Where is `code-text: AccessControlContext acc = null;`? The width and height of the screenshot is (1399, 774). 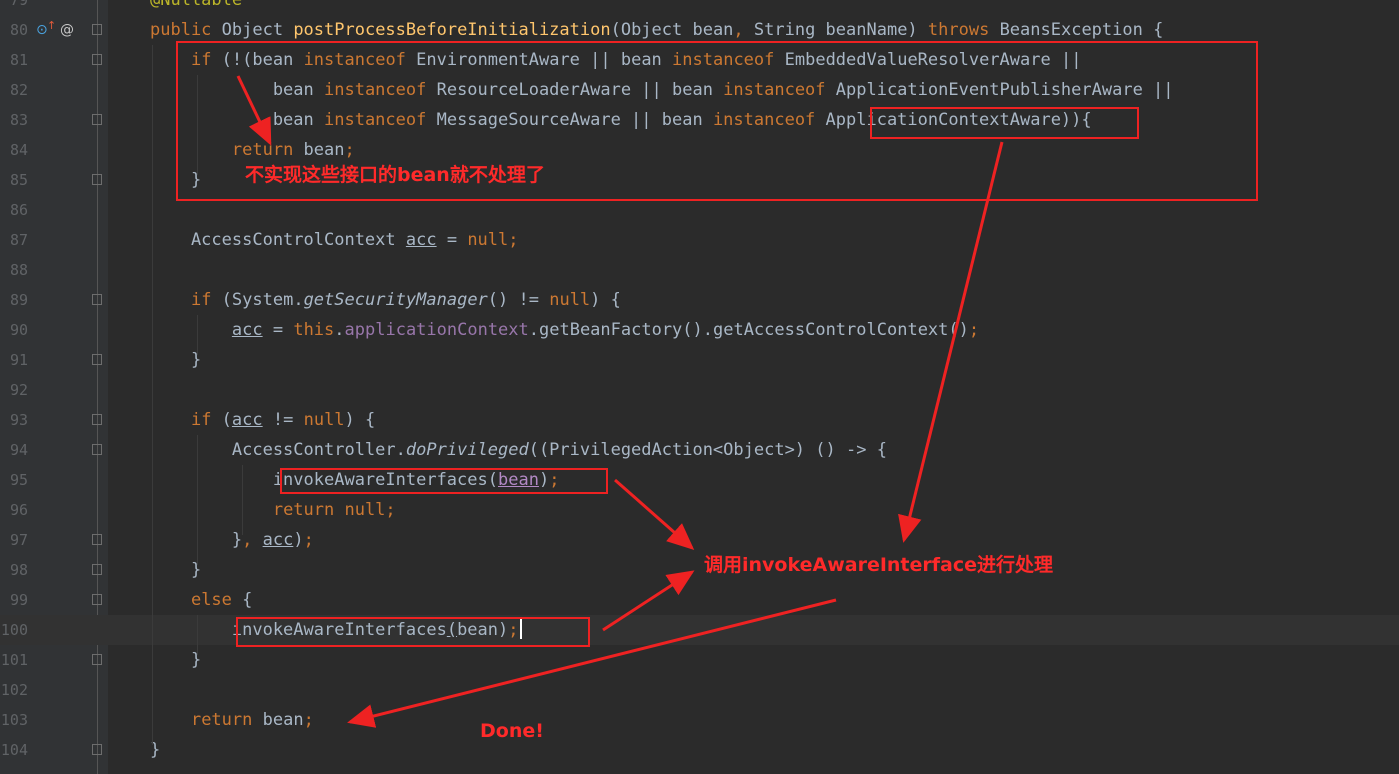 code-text: AccessControlContext acc = null; is located at coordinates (334, 240).